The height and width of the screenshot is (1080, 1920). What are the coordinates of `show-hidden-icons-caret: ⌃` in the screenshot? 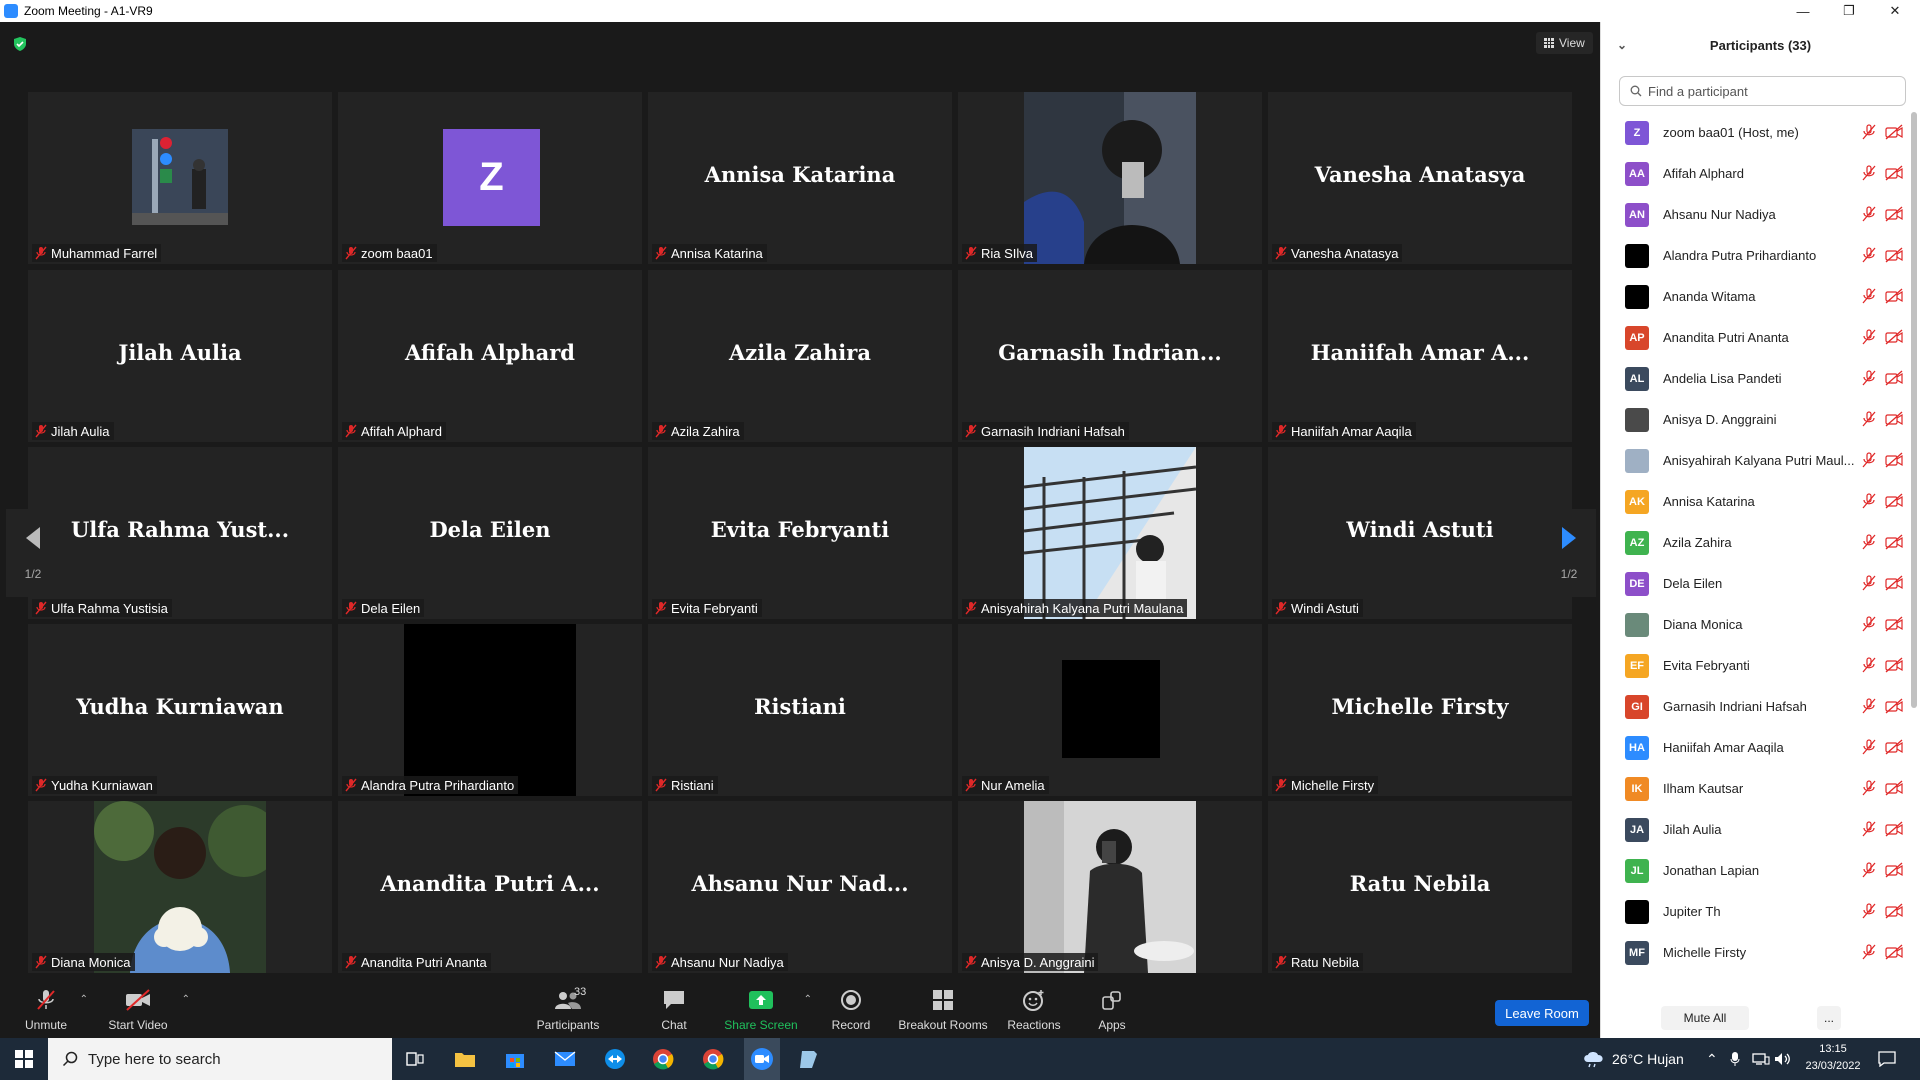 It's located at (1712, 1059).